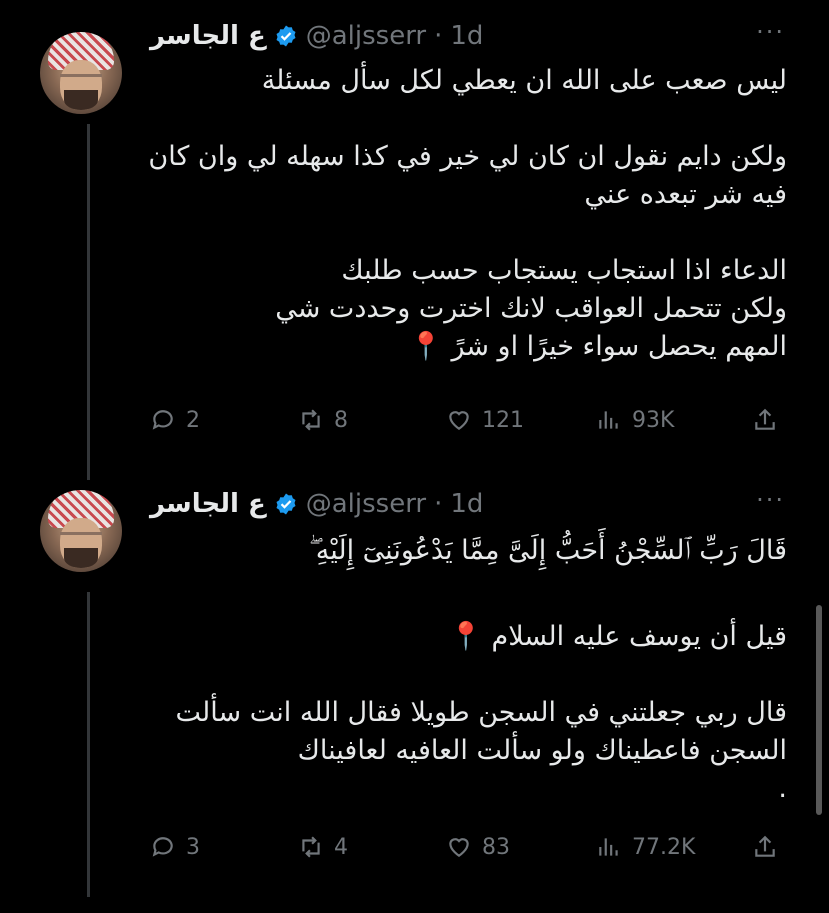 This screenshot has width=829, height=913. I want to click on like-count: 121, so click(503, 420).